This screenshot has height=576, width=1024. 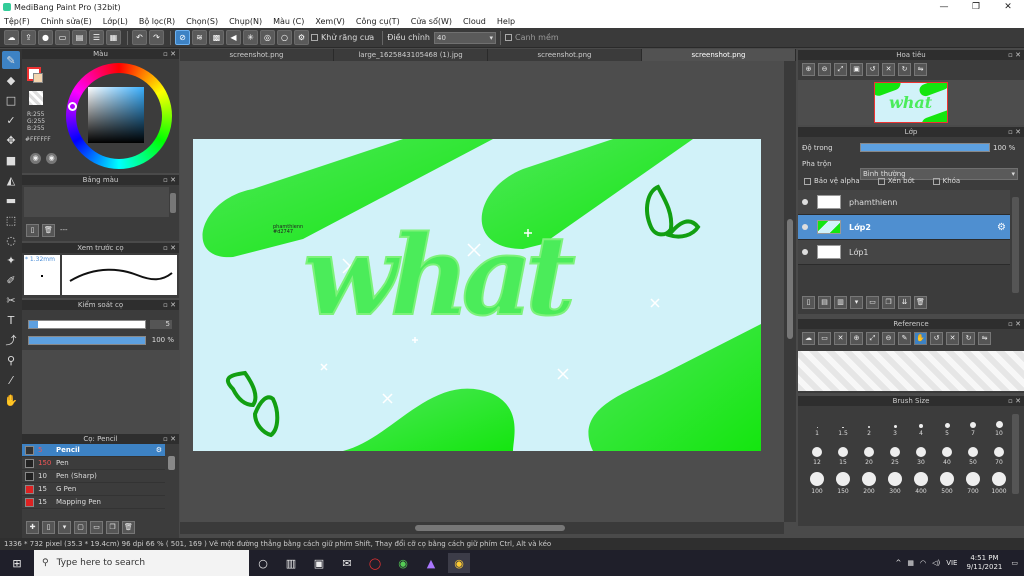 What do you see at coordinates (808, 338) in the screenshot?
I see `open-reference-icon: ☁` at bounding box center [808, 338].